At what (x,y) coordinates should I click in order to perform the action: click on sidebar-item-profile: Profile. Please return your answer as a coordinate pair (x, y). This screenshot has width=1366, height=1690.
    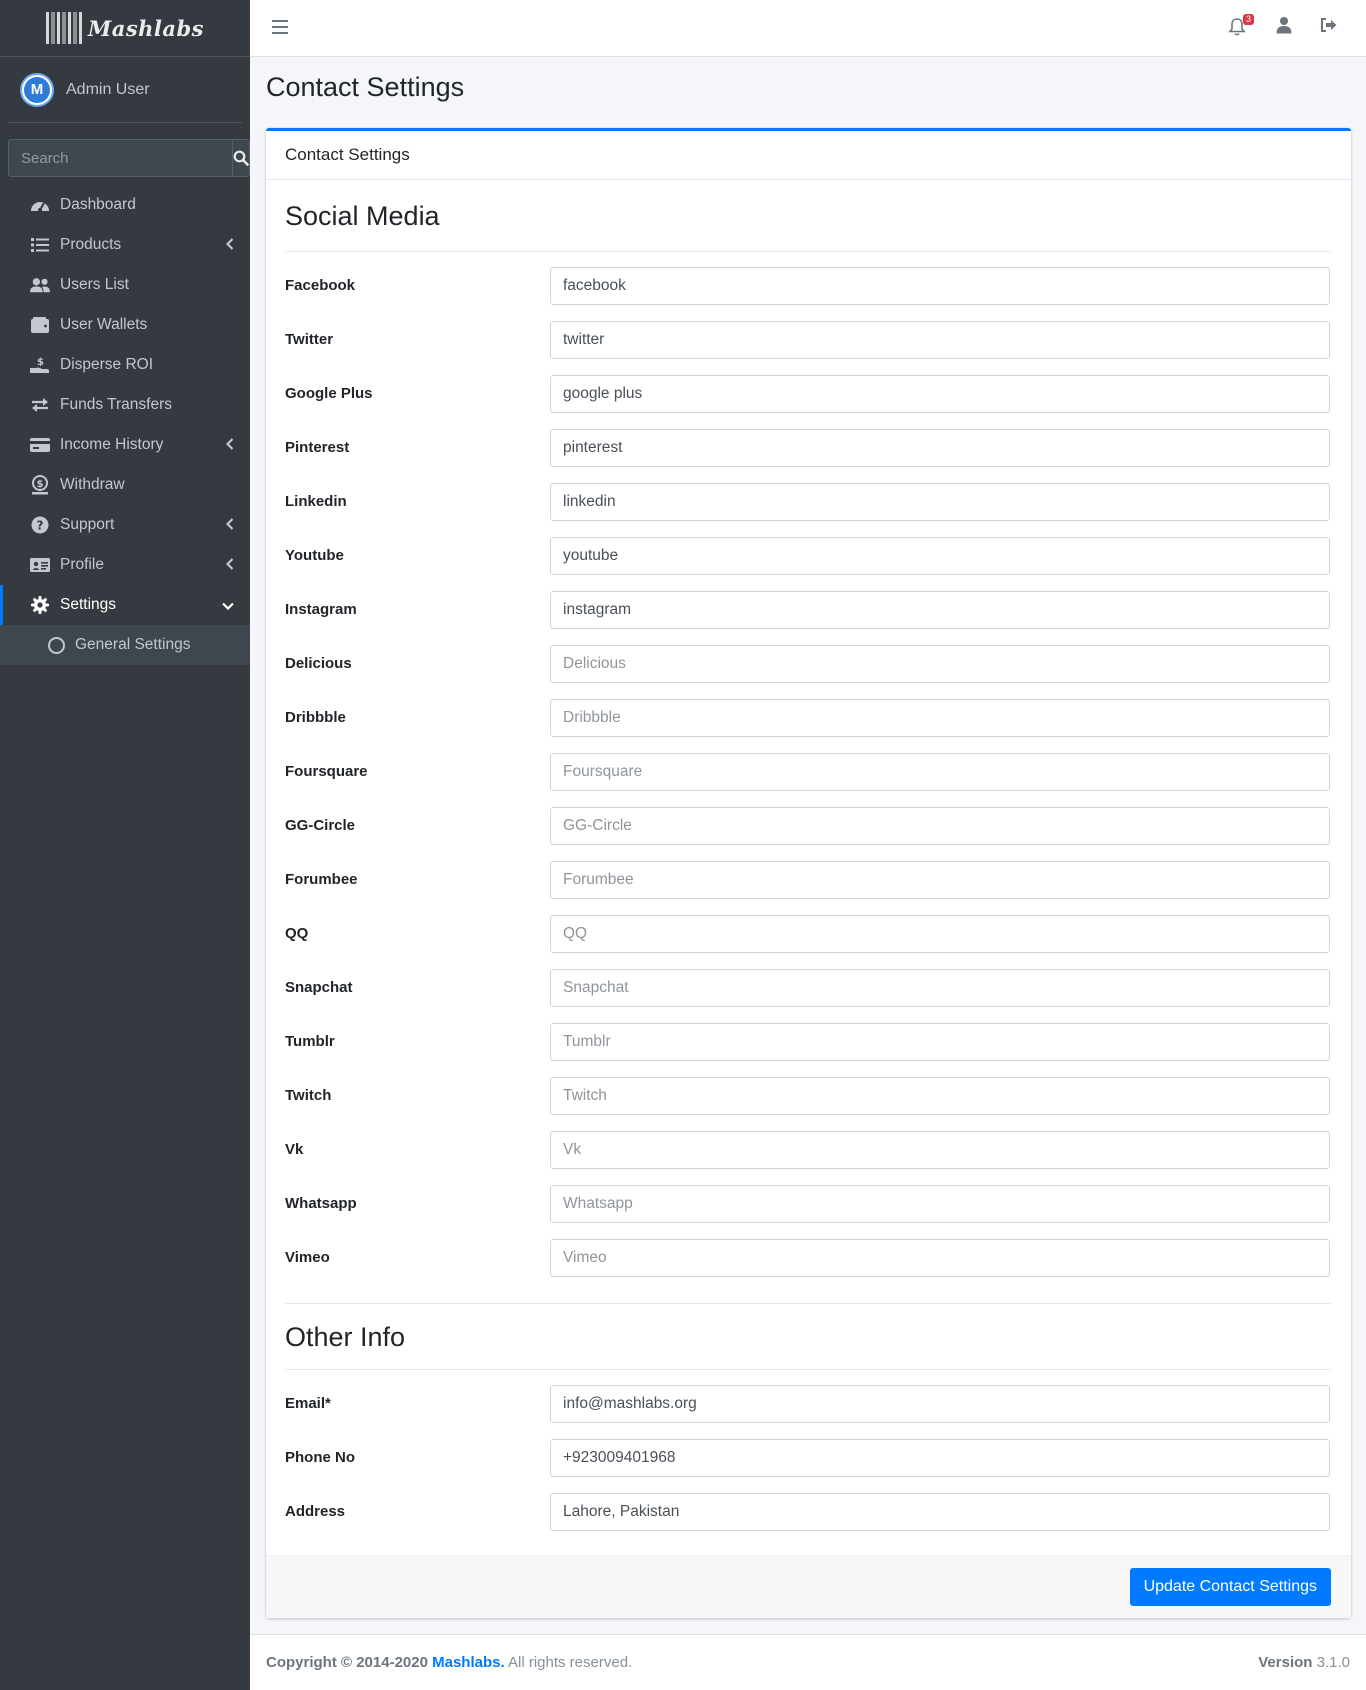
    Looking at the image, I should click on (125, 565).